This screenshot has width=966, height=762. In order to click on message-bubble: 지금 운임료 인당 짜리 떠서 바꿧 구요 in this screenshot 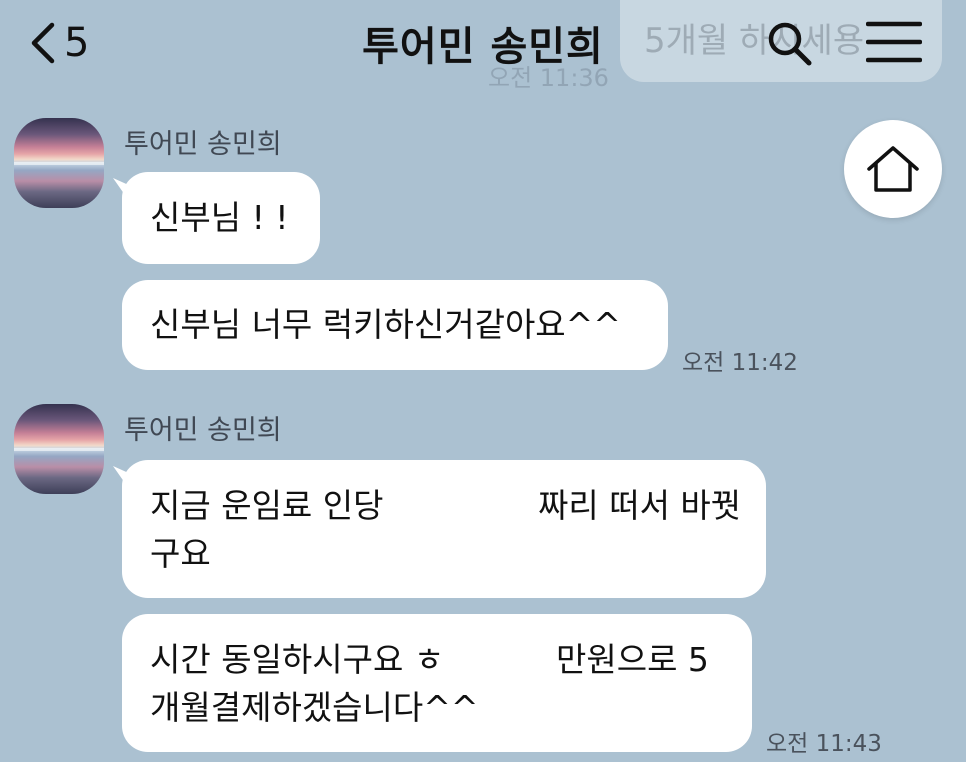, I will do `click(444, 529)`.